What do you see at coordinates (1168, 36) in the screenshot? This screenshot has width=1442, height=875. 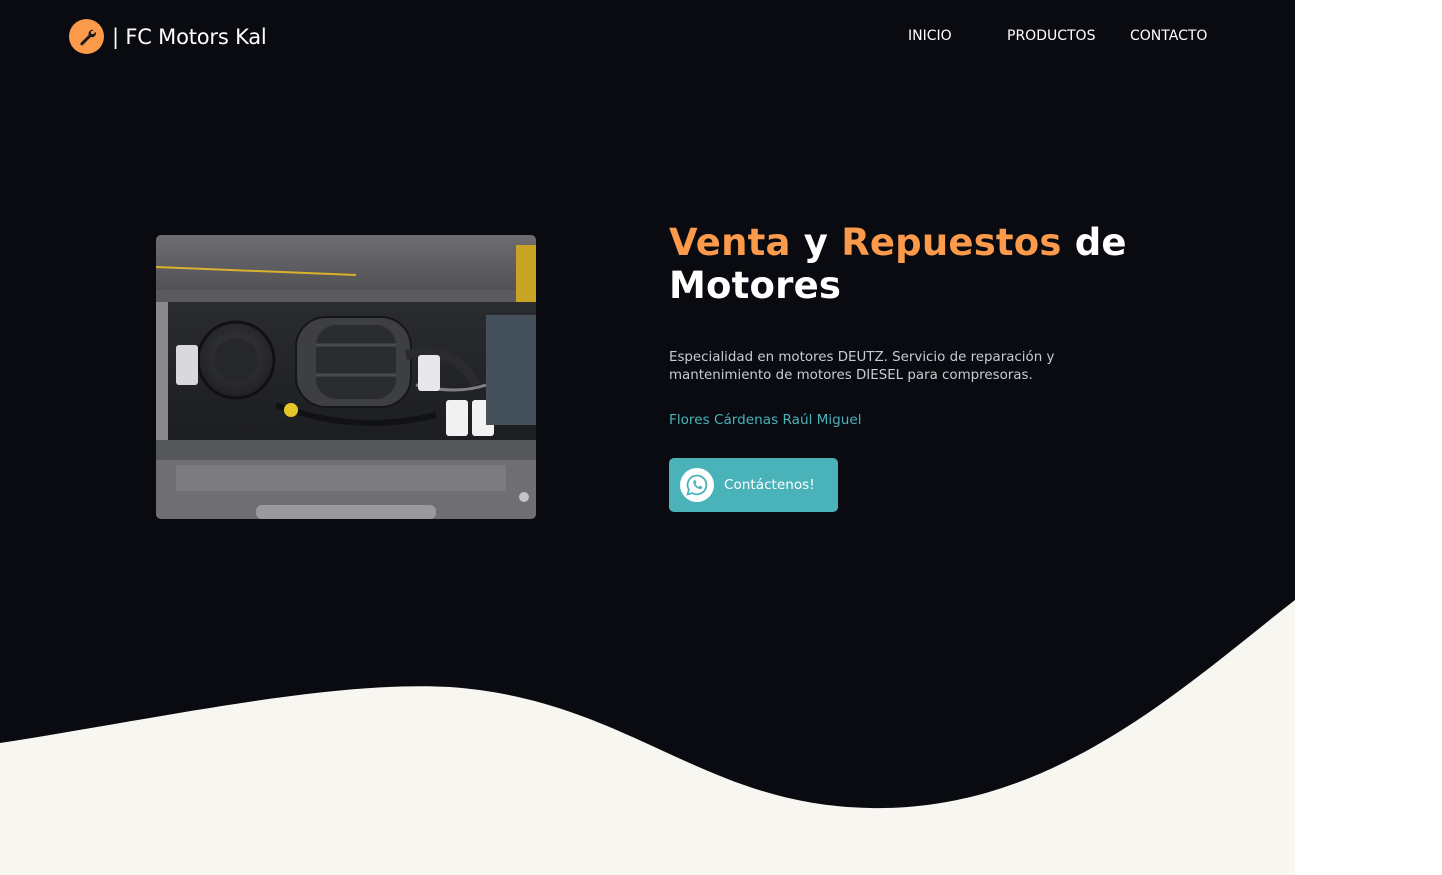 I see `nav-contacto: CONTACTO` at bounding box center [1168, 36].